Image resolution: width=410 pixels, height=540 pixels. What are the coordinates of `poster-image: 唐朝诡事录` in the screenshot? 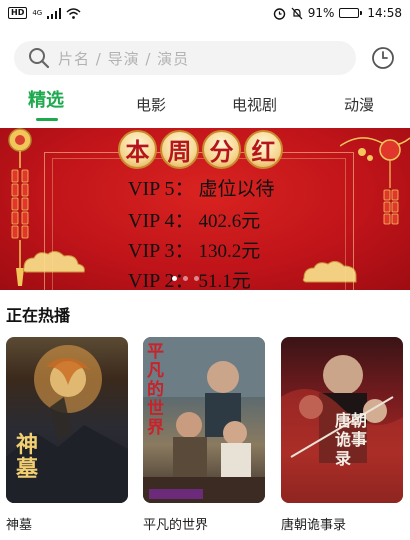 It's located at (342, 420).